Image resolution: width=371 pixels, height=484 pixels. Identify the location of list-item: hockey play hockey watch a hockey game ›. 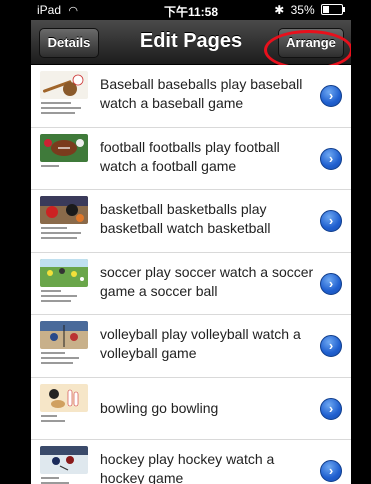
(191, 462).